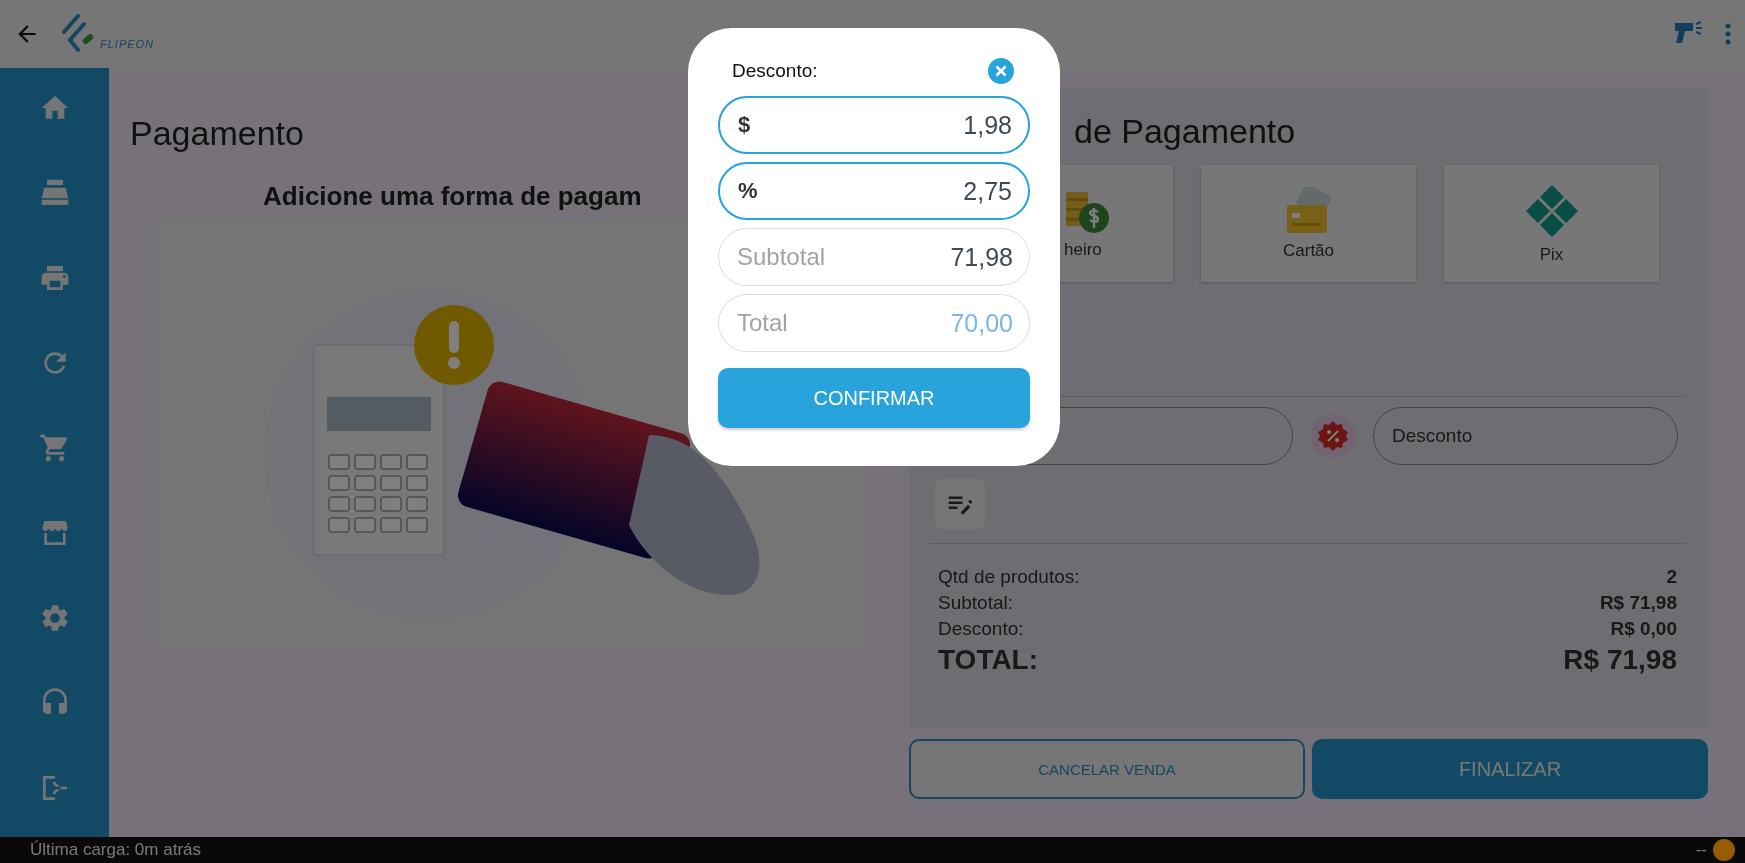 This screenshot has width=1745, height=863. Describe the element at coordinates (988, 660) in the screenshot. I see `summary-label: TOTAL:` at that location.